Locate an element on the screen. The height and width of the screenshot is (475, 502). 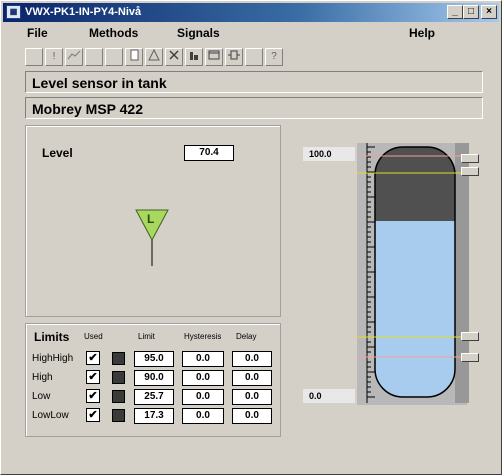
grid-app-icon: ▦ is located at coordinates (13, 12).